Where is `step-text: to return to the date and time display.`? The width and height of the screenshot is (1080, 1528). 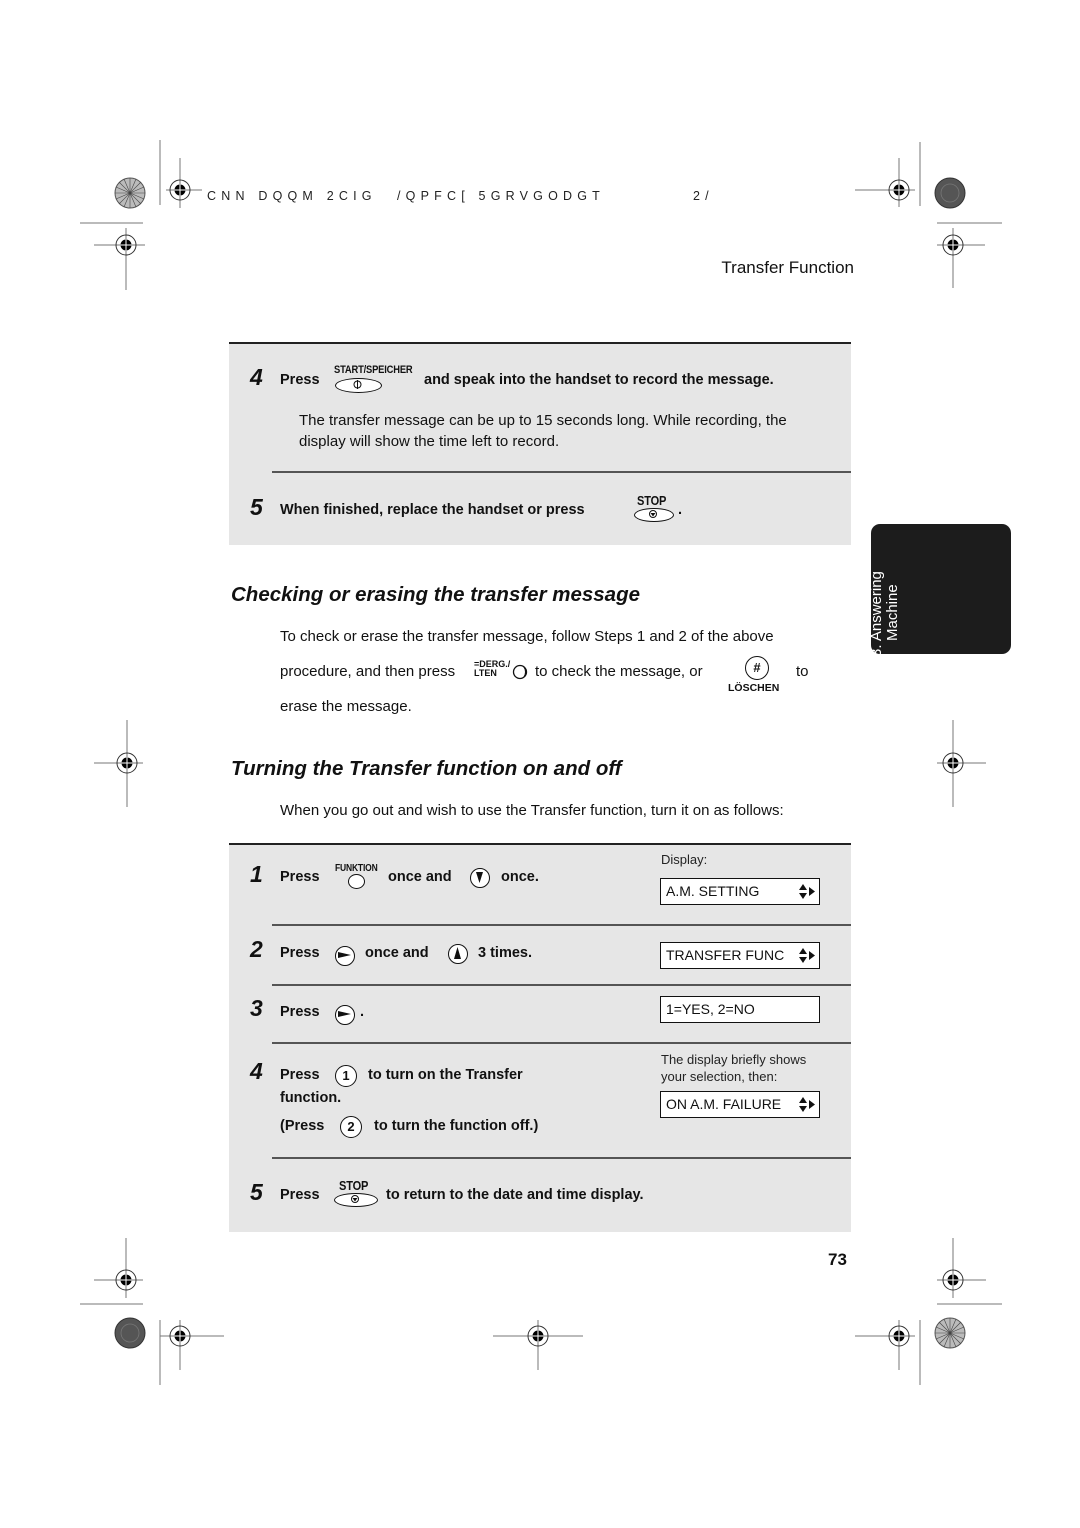 step-text: to return to the date and time display. is located at coordinates (515, 1195).